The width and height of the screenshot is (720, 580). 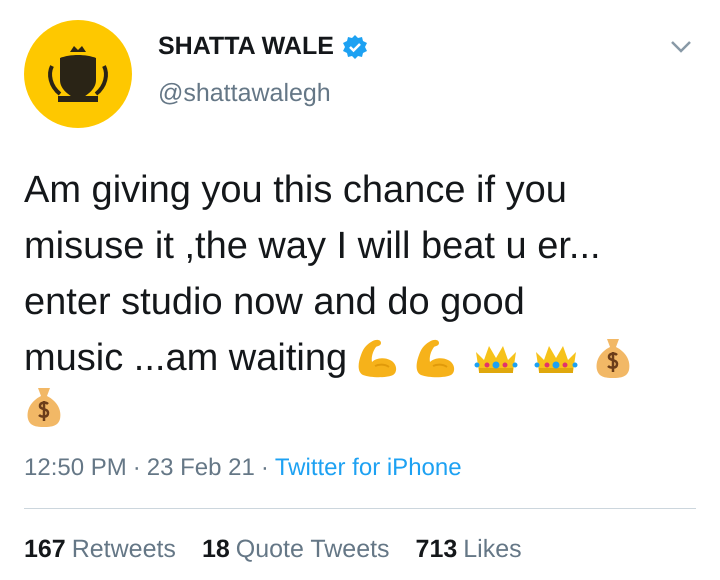 I want to click on avatar-icon, so click(x=78, y=74).